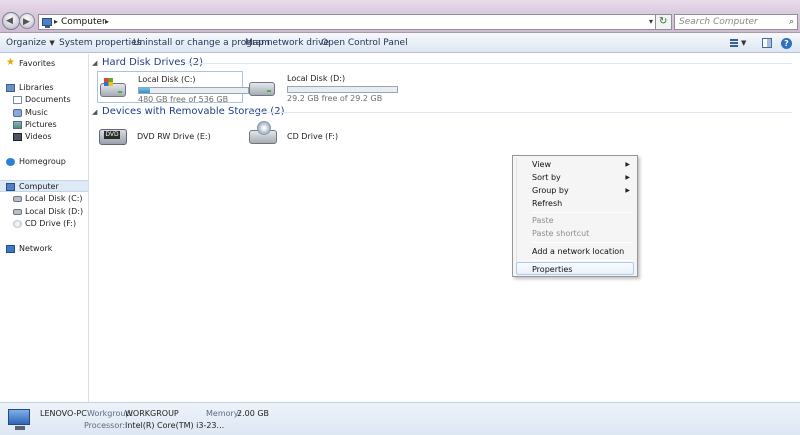  I want to click on menu-item-paste-shortcut: Paste shortcut, so click(575, 233).